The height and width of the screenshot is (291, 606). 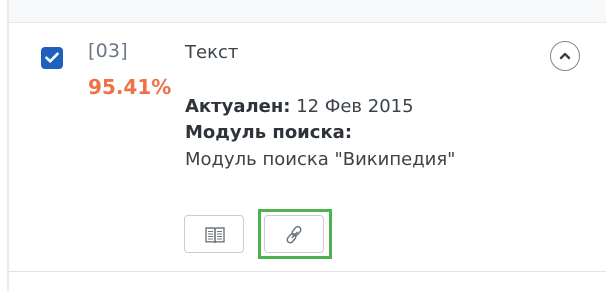 What do you see at coordinates (108, 51) in the screenshot?
I see `document-index: [03]` at bounding box center [108, 51].